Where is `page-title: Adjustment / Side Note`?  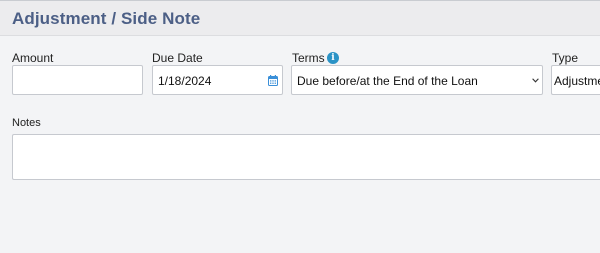 page-title: Adjustment / Side Note is located at coordinates (106, 18).